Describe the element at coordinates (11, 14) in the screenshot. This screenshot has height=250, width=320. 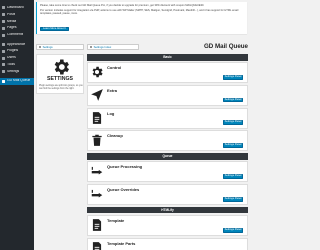
I see `sidebar-item-label: Posts` at that location.